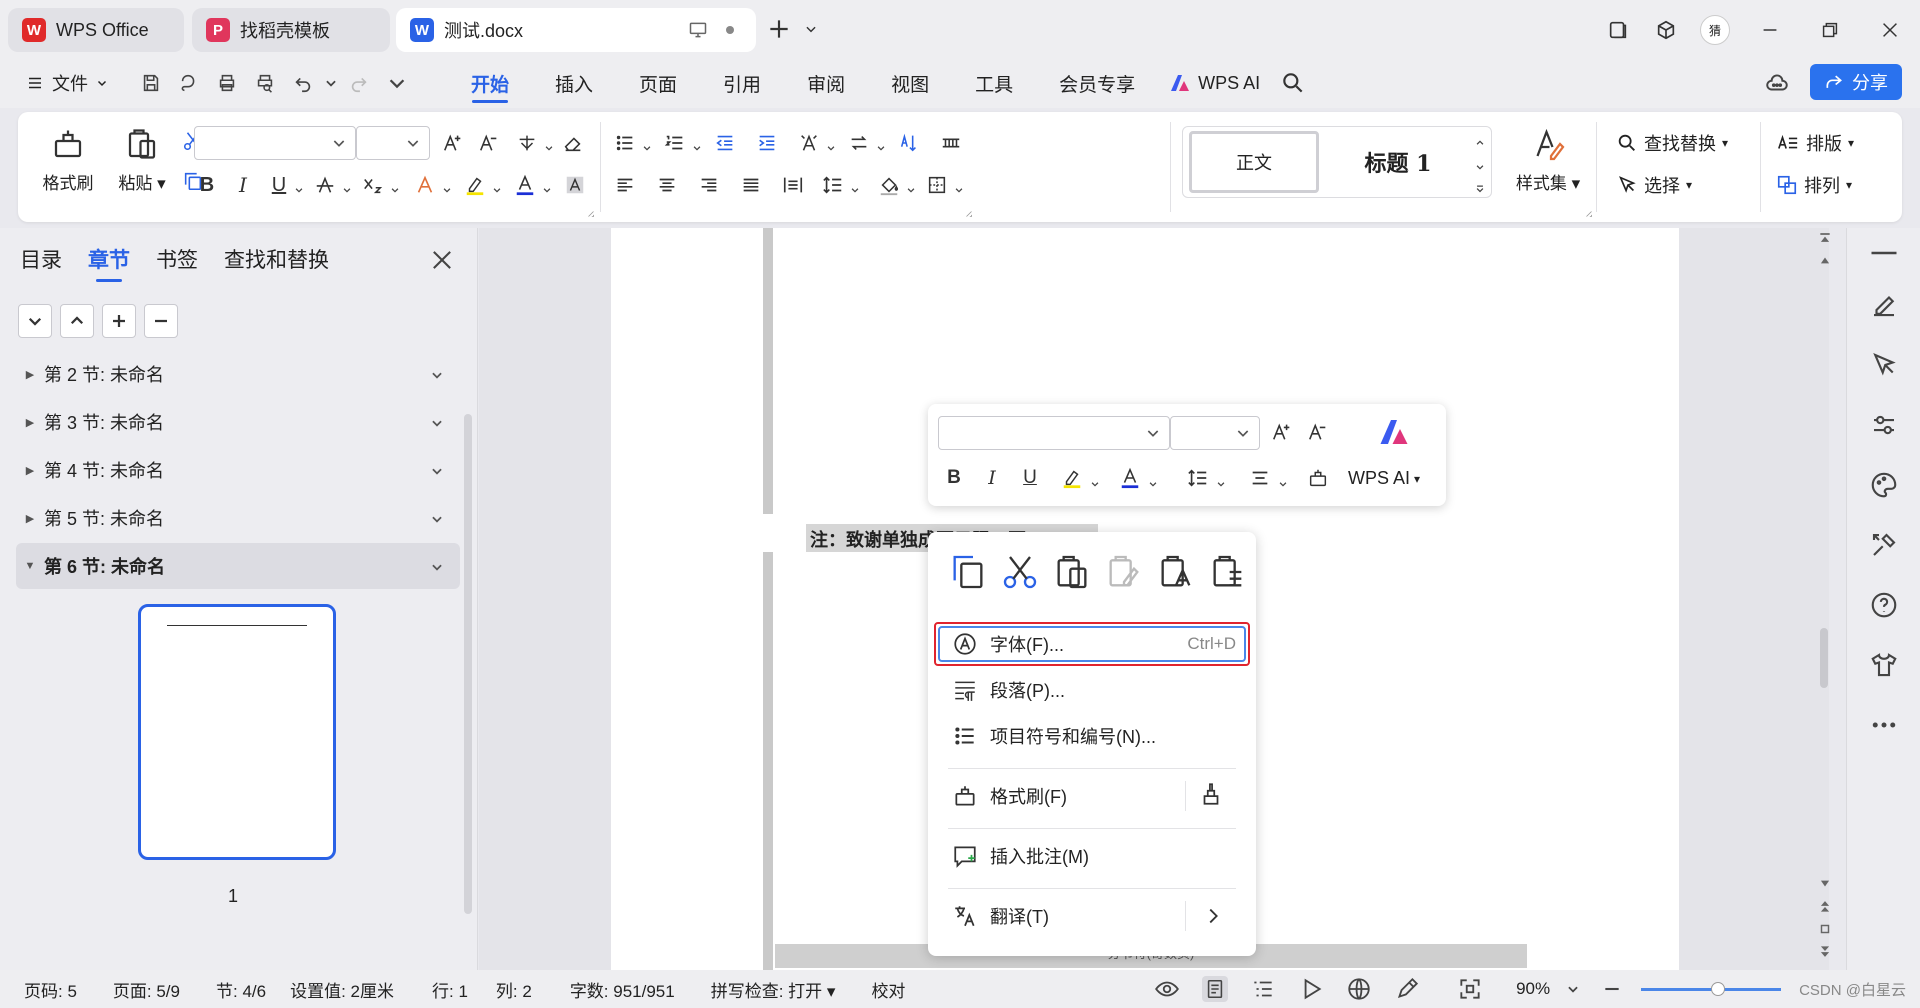  I want to click on more-dots-icon, so click(1884, 725).